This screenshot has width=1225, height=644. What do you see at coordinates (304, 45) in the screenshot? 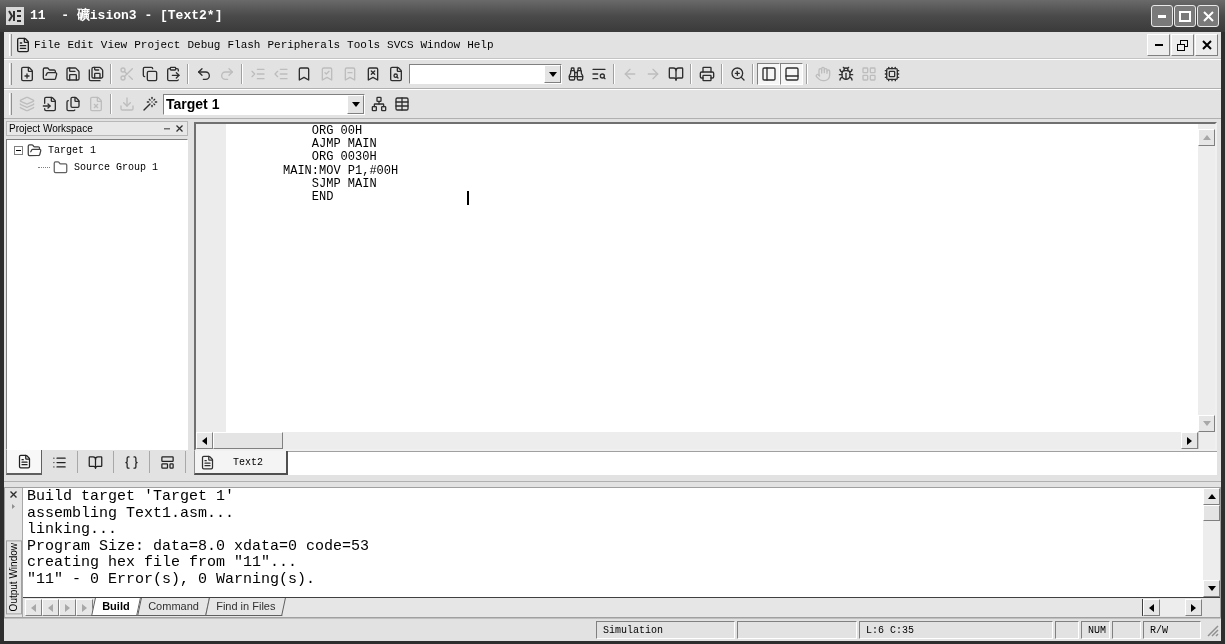
I see `menu-item: Peripherals` at bounding box center [304, 45].